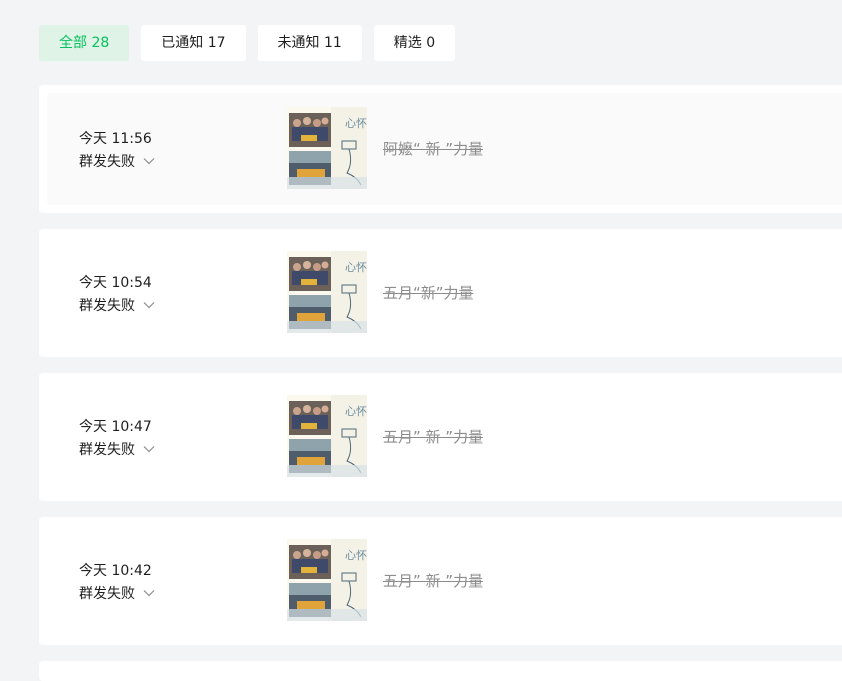 The height and width of the screenshot is (681, 842). Describe the element at coordinates (84, 43) in the screenshot. I see `tab-all: 全部 28` at that location.